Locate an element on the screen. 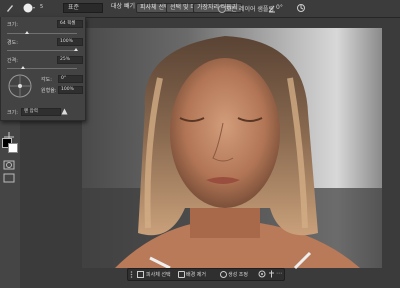 This screenshot has width=400, height=288. hardness-field: 100% is located at coordinates (70, 42).